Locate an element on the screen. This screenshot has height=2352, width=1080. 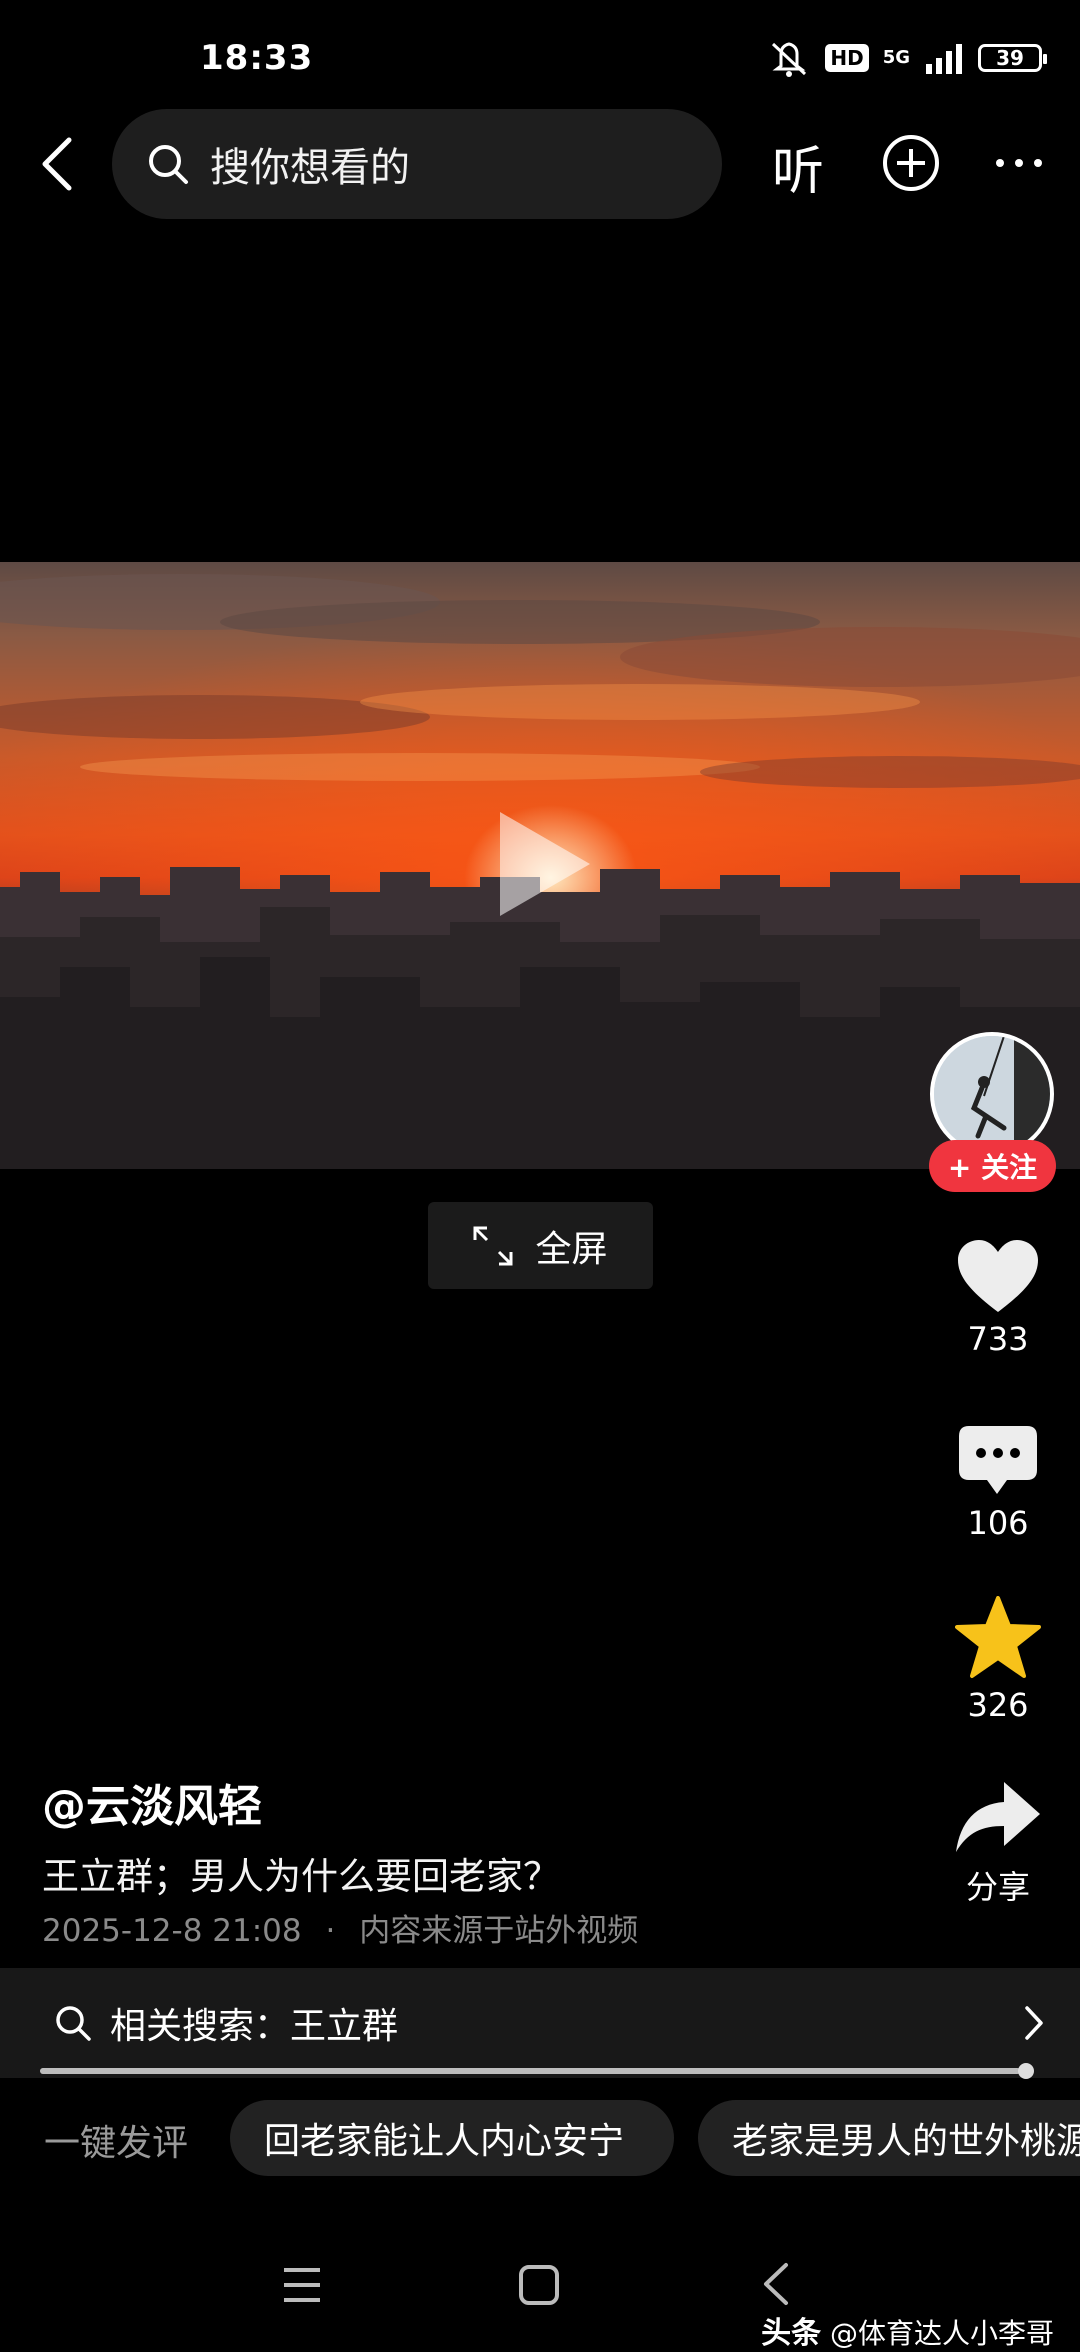
back-icon is located at coordinates (57, 164).